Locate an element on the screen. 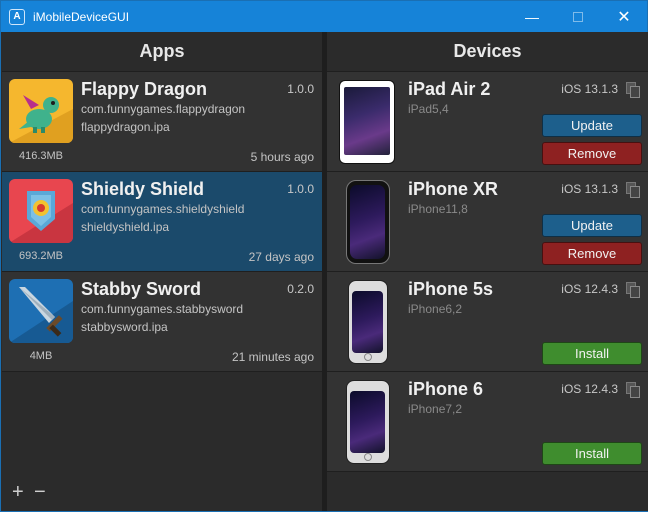 Image resolution: width=648 pixels, height=512 pixels. devices-header: Devices is located at coordinates (487, 51).